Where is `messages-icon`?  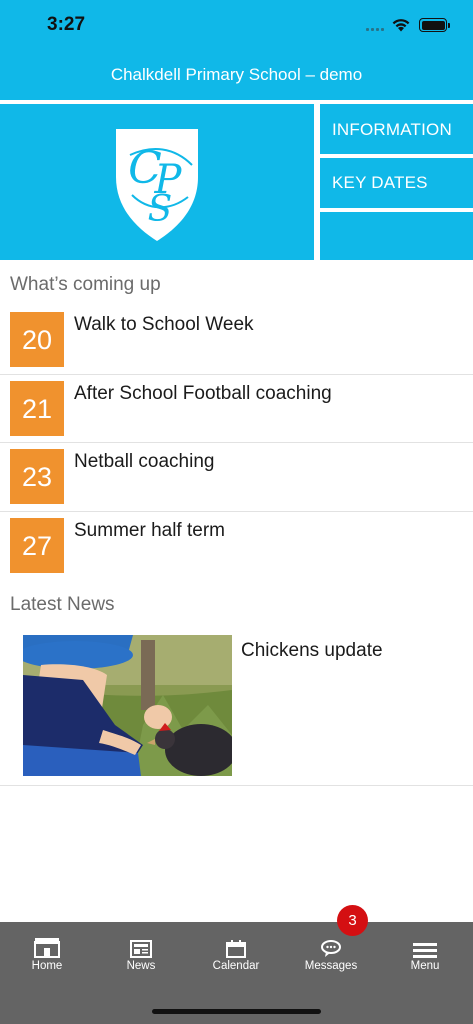
messages-icon is located at coordinates (331, 947).